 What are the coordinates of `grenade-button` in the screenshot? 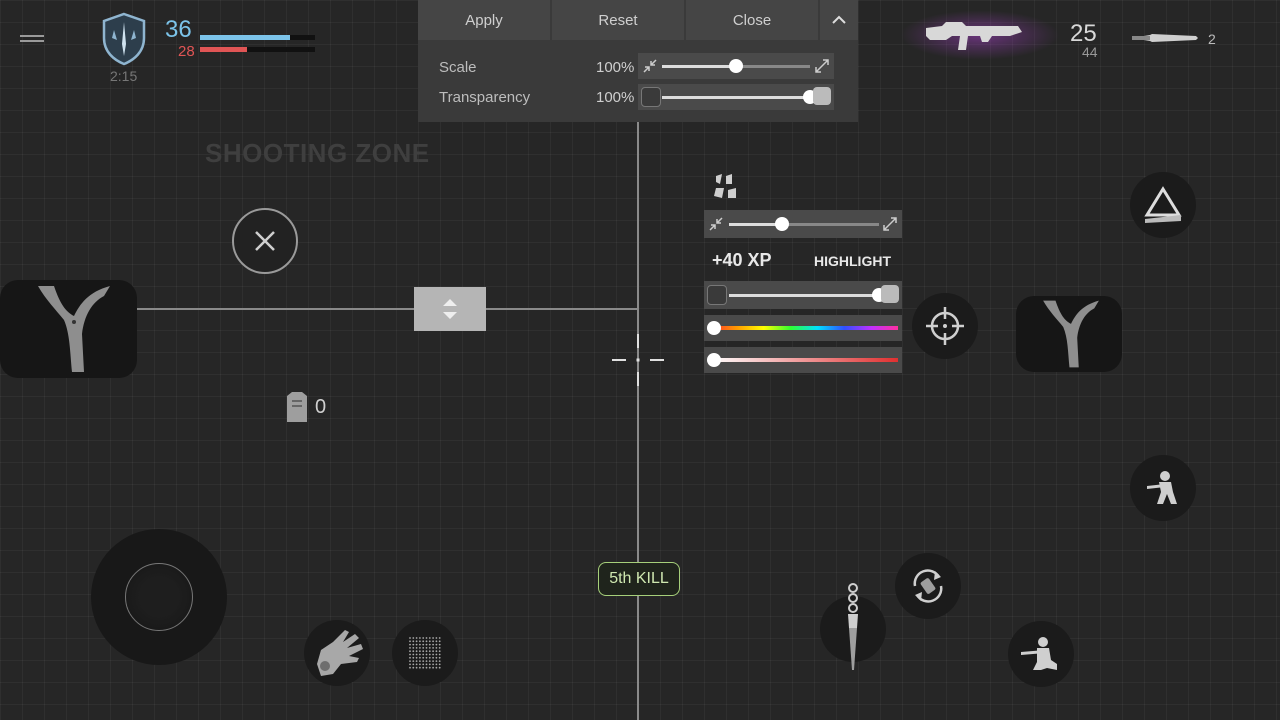 It's located at (1163, 205).